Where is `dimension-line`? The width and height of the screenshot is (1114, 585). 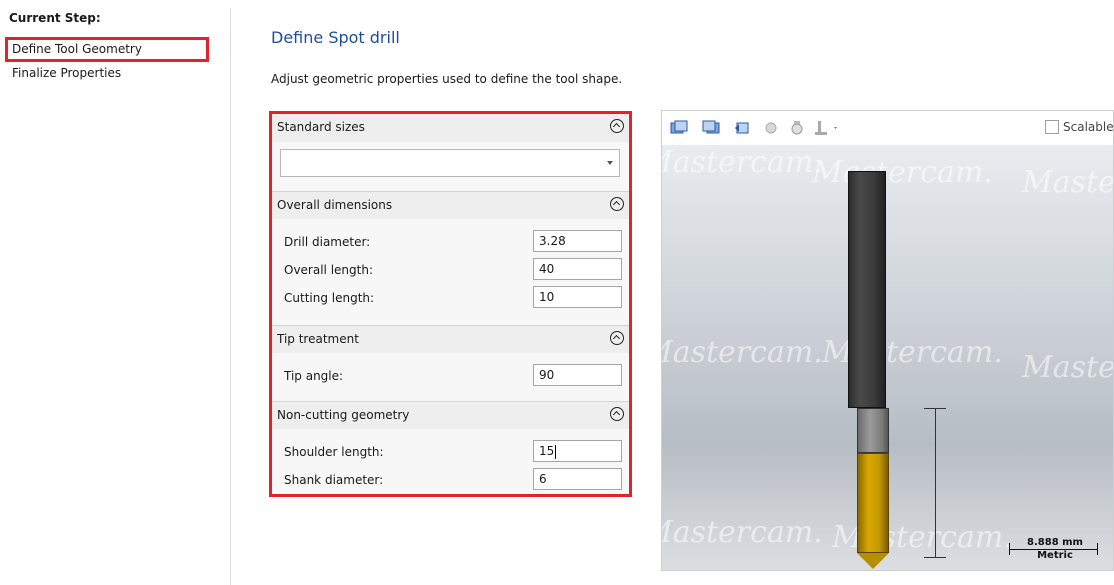 dimension-line is located at coordinates (935, 483).